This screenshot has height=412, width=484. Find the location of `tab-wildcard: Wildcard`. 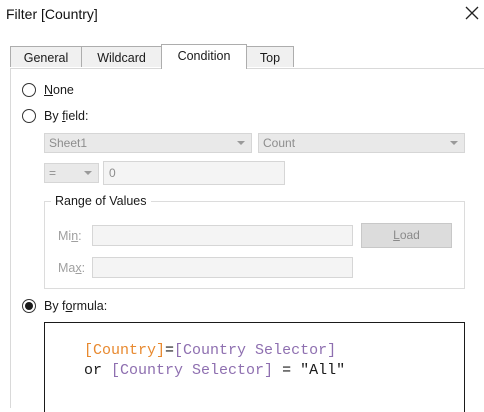

tab-wildcard: Wildcard is located at coordinates (121, 56).